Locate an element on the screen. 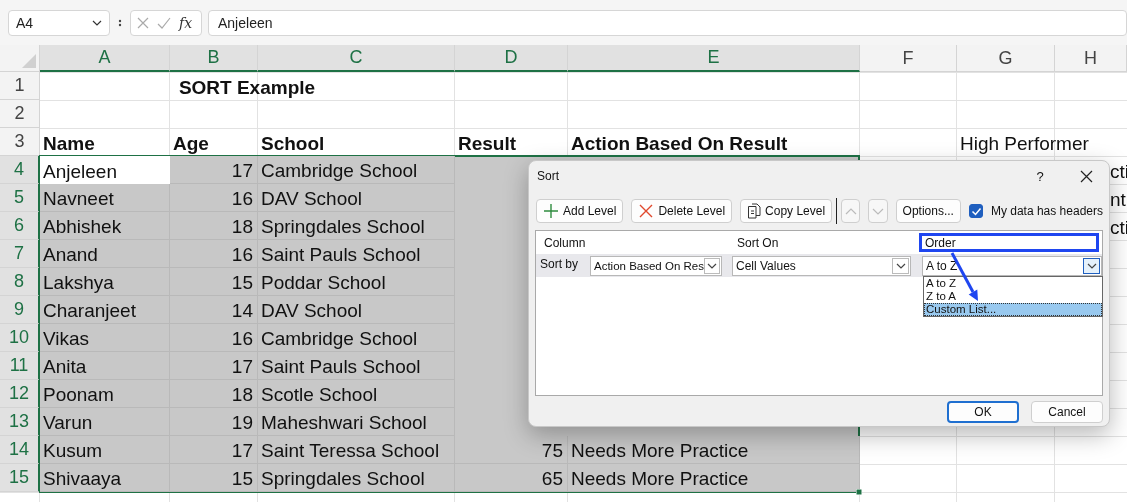 The height and width of the screenshot is (502, 1127). table-cell: Maheshwari School is located at coordinates (356, 422).